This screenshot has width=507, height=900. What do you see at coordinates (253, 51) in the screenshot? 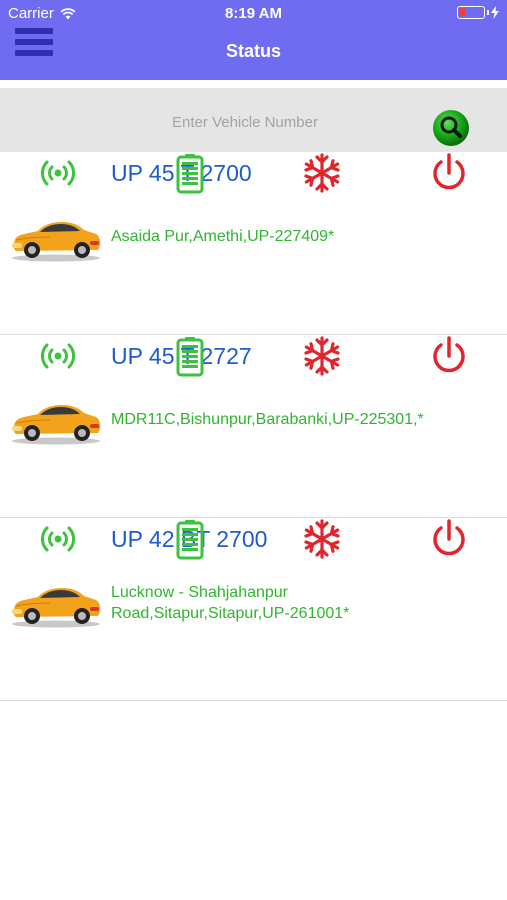
I see `page-title: Status` at bounding box center [253, 51].